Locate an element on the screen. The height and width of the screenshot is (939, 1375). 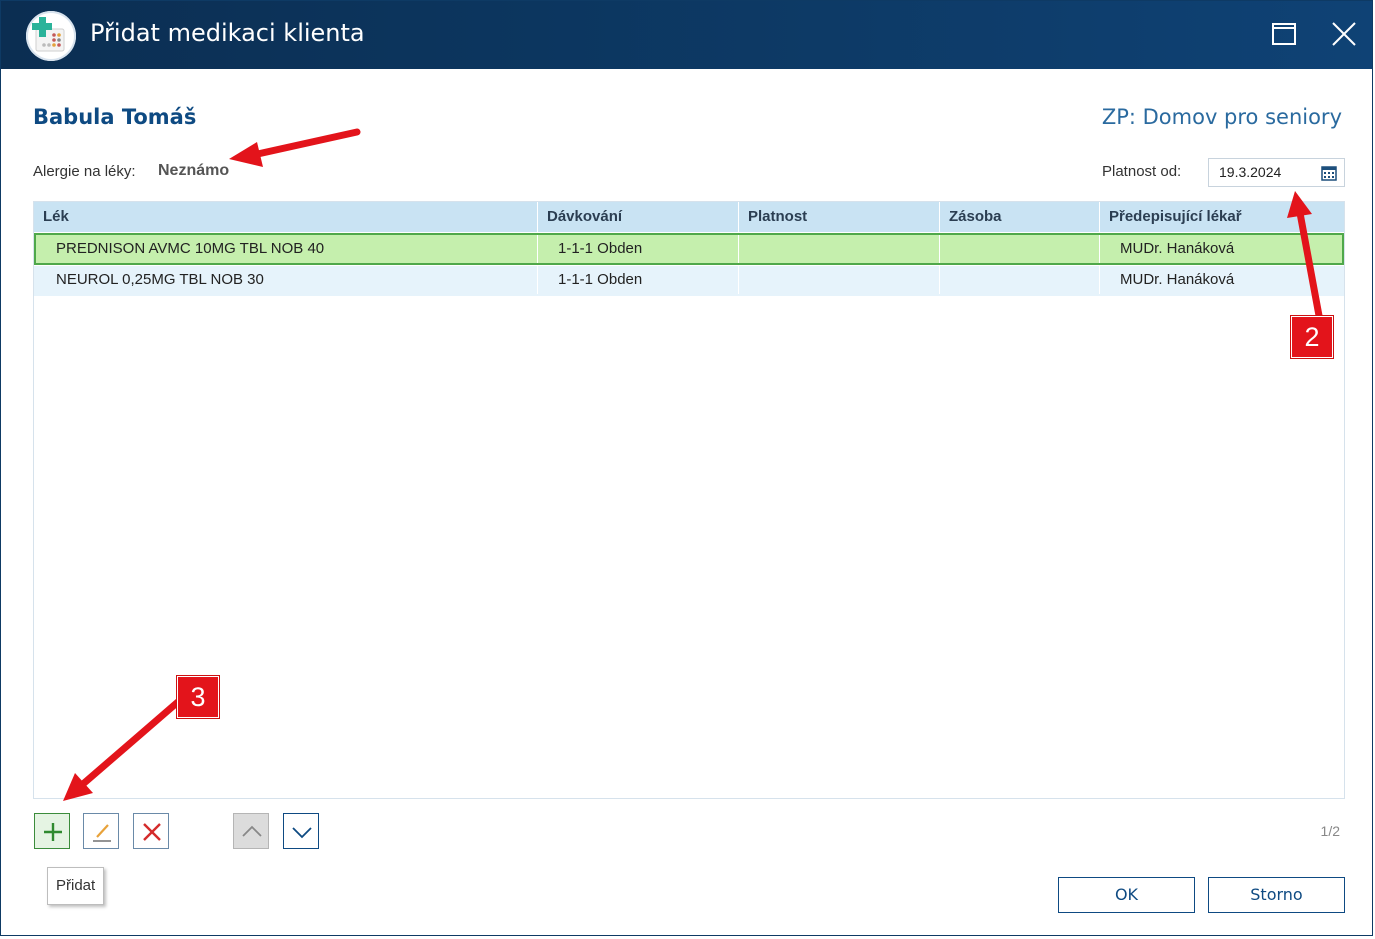
app-logo-icon is located at coordinates (51, 36).